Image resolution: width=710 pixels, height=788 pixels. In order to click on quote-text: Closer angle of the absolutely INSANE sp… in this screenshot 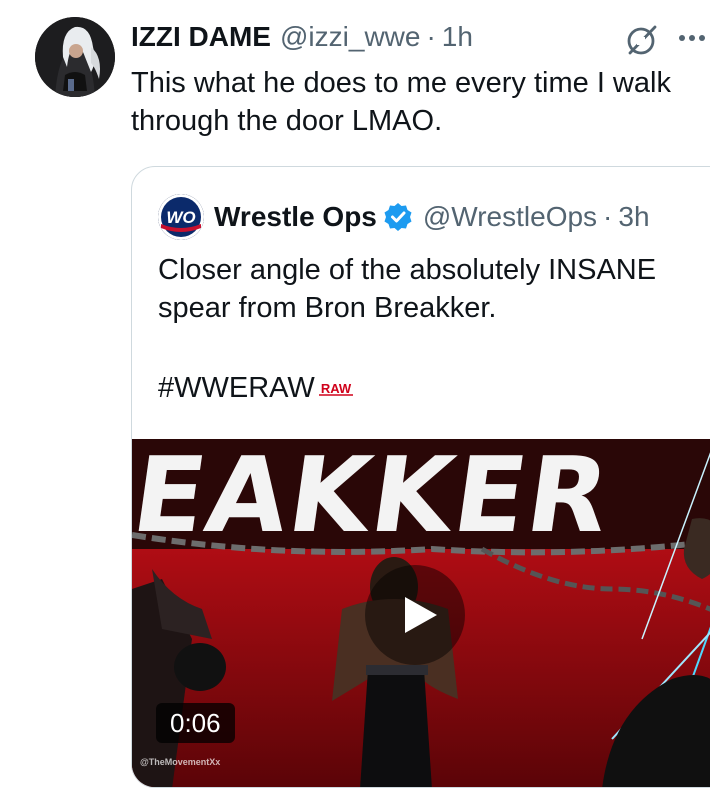, I will do `click(434, 289)`.